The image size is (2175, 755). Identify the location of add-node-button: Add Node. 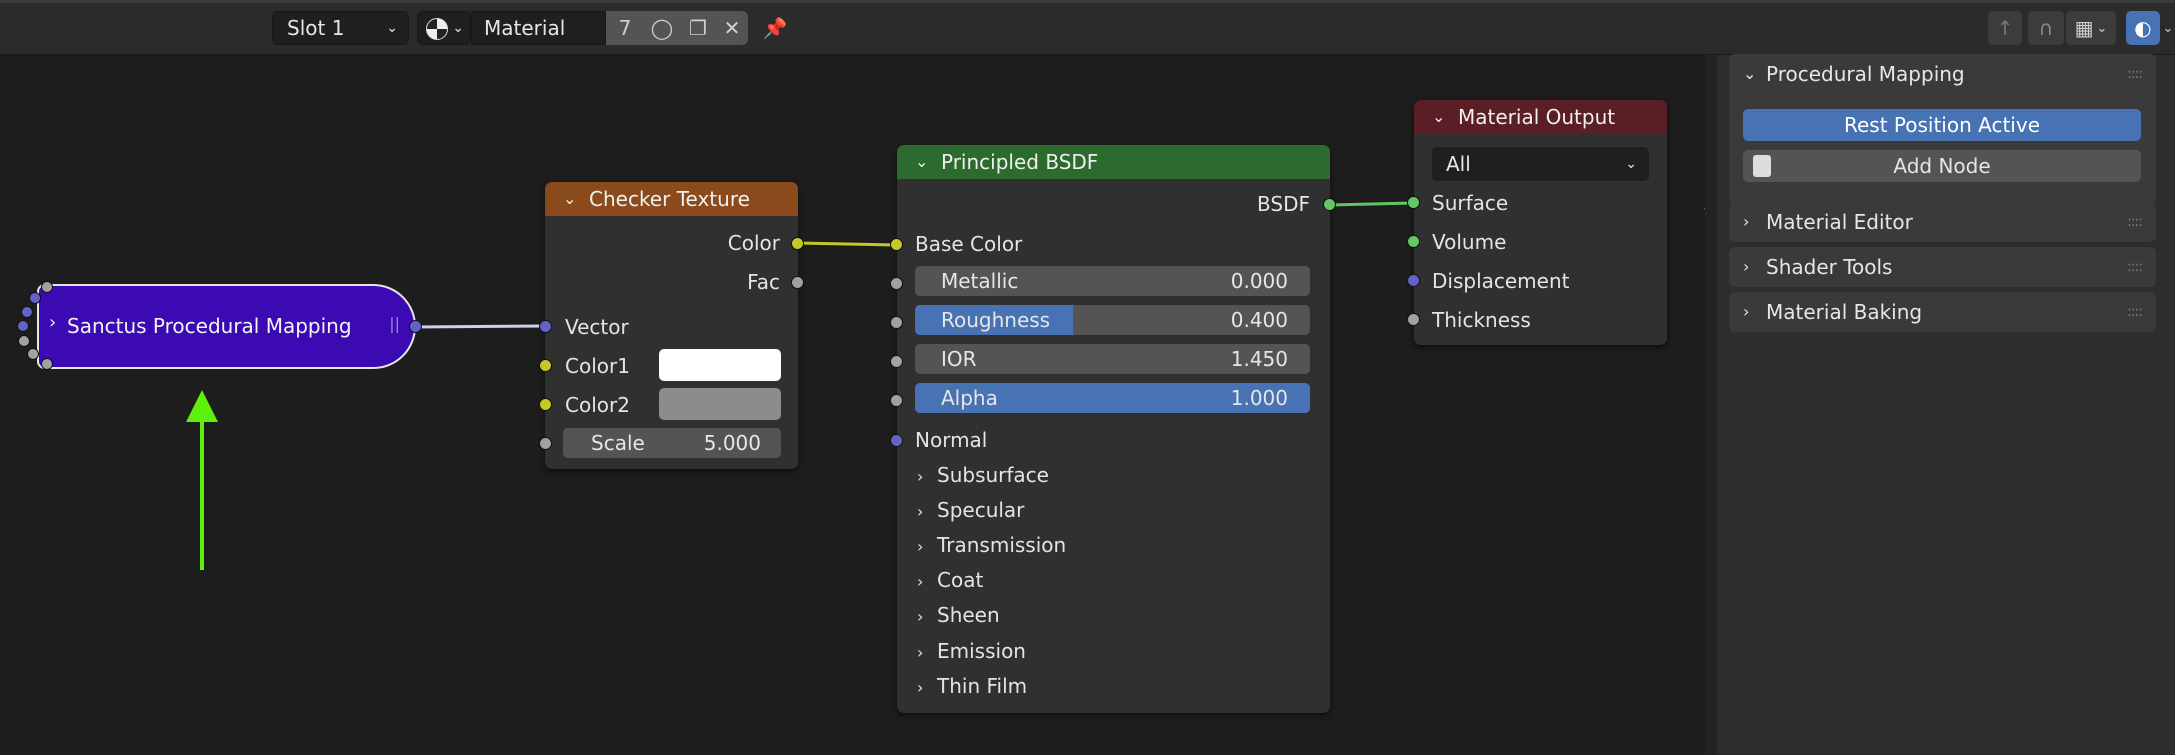
(1942, 166).